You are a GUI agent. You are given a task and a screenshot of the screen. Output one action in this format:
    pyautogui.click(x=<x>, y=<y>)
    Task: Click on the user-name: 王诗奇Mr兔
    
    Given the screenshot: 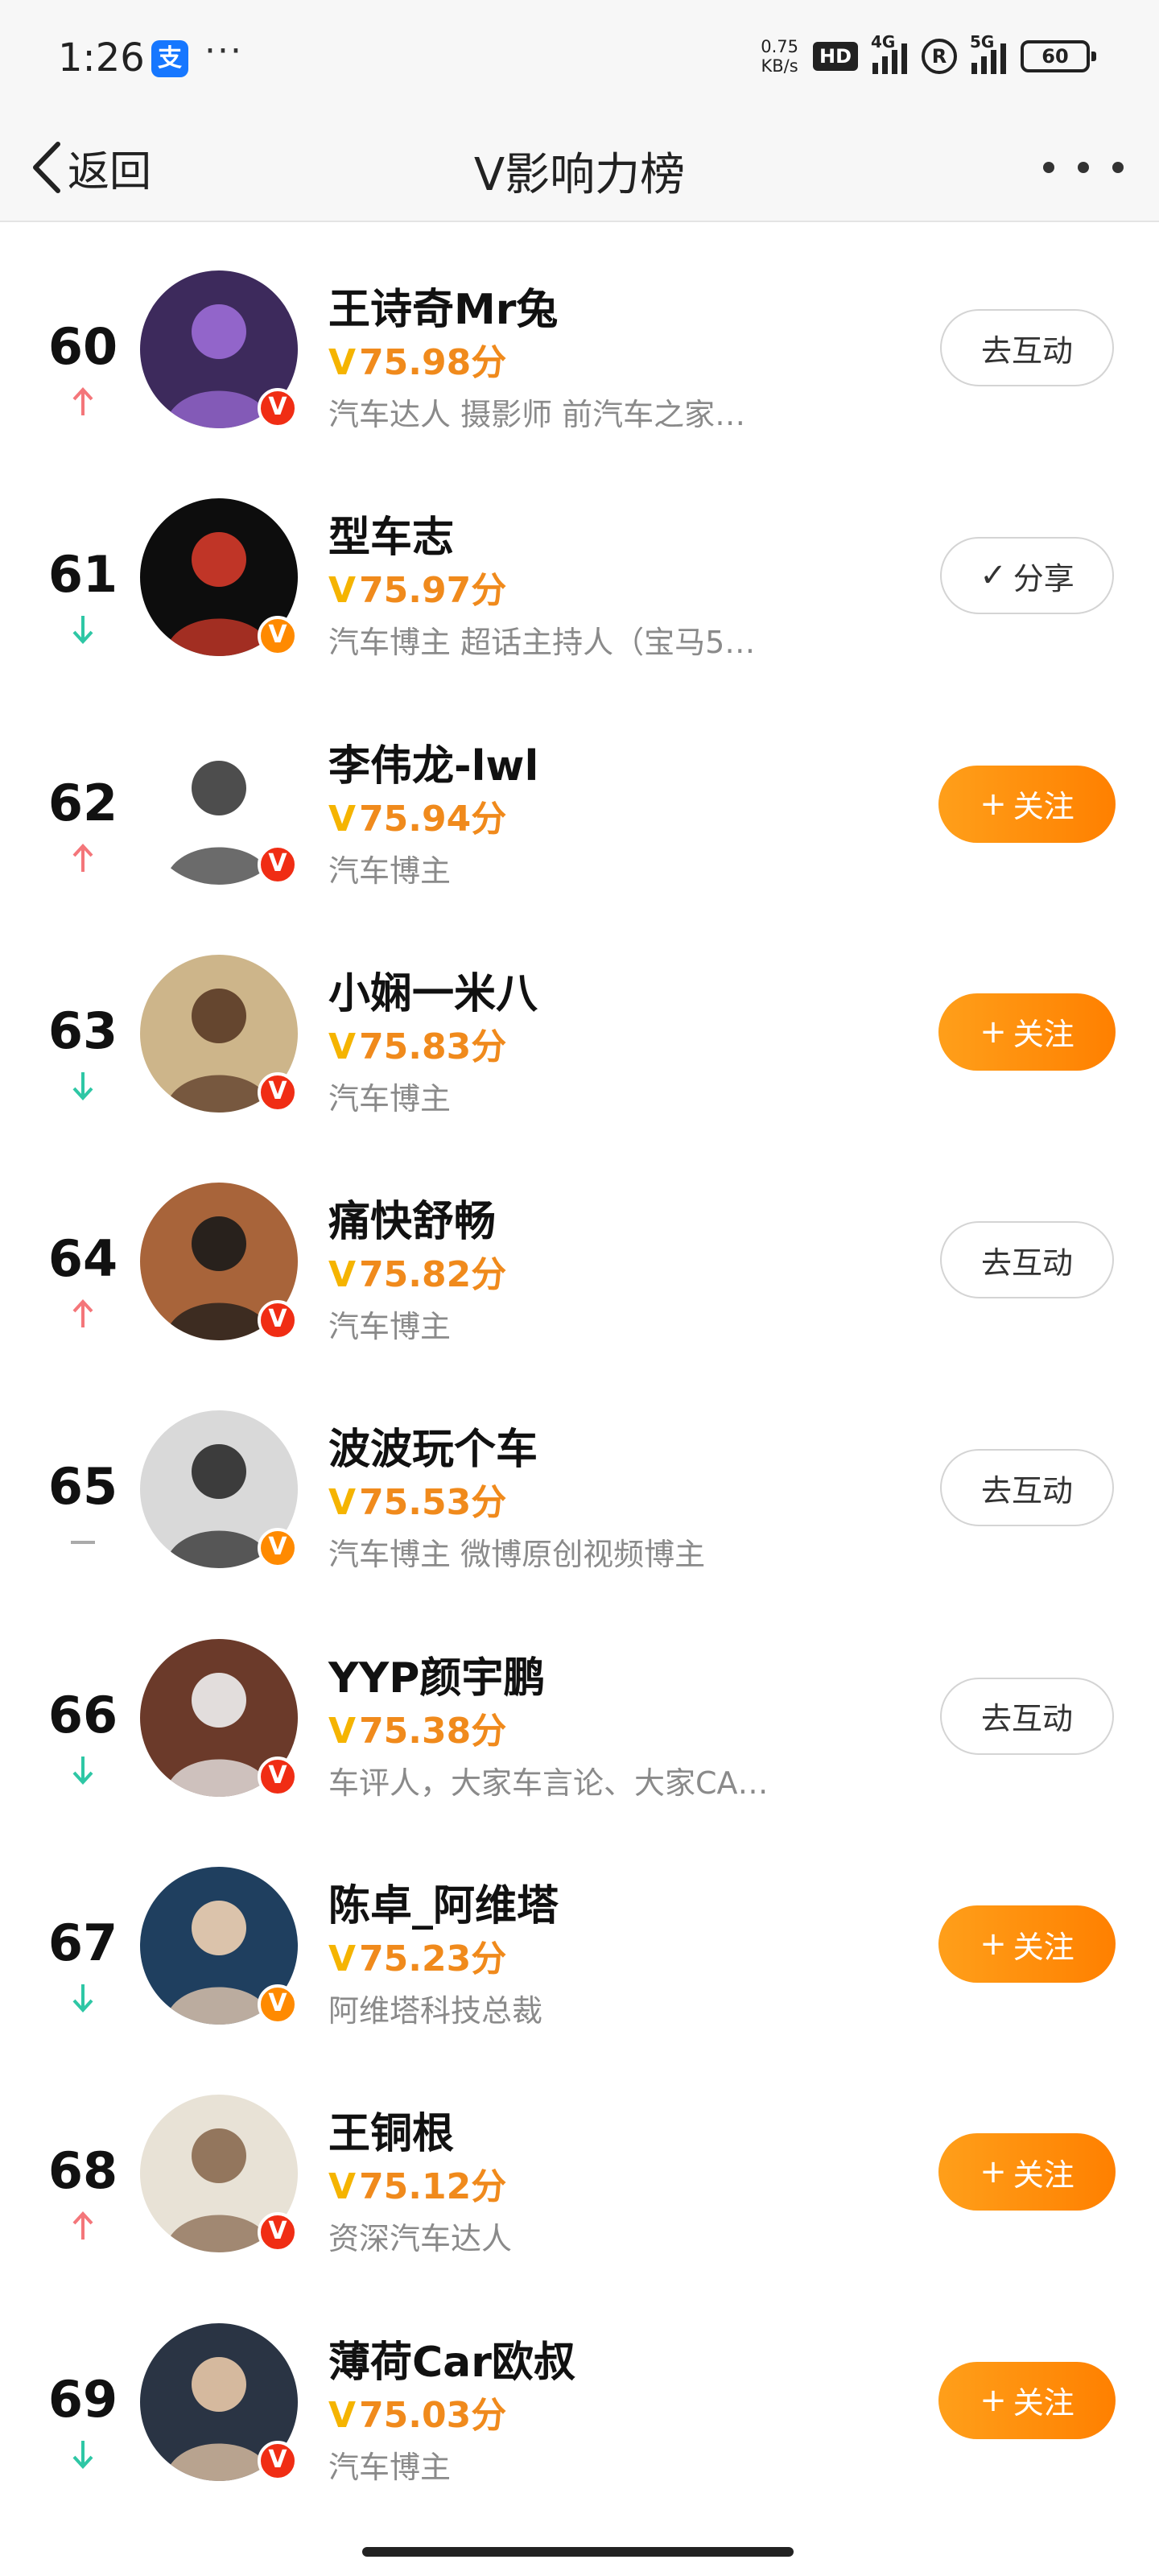 What is the action you would take?
    pyautogui.click(x=443, y=305)
    